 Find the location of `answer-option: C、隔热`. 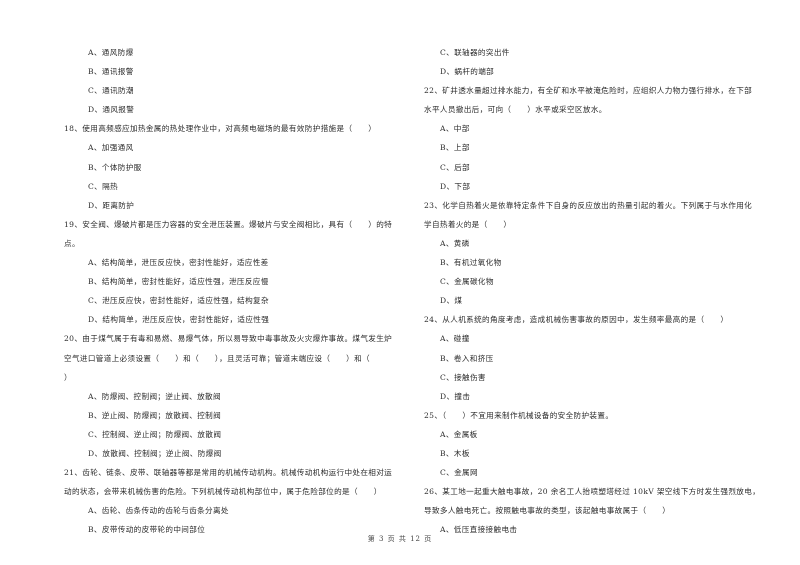

answer-option: C、隔热 is located at coordinates (103, 186).